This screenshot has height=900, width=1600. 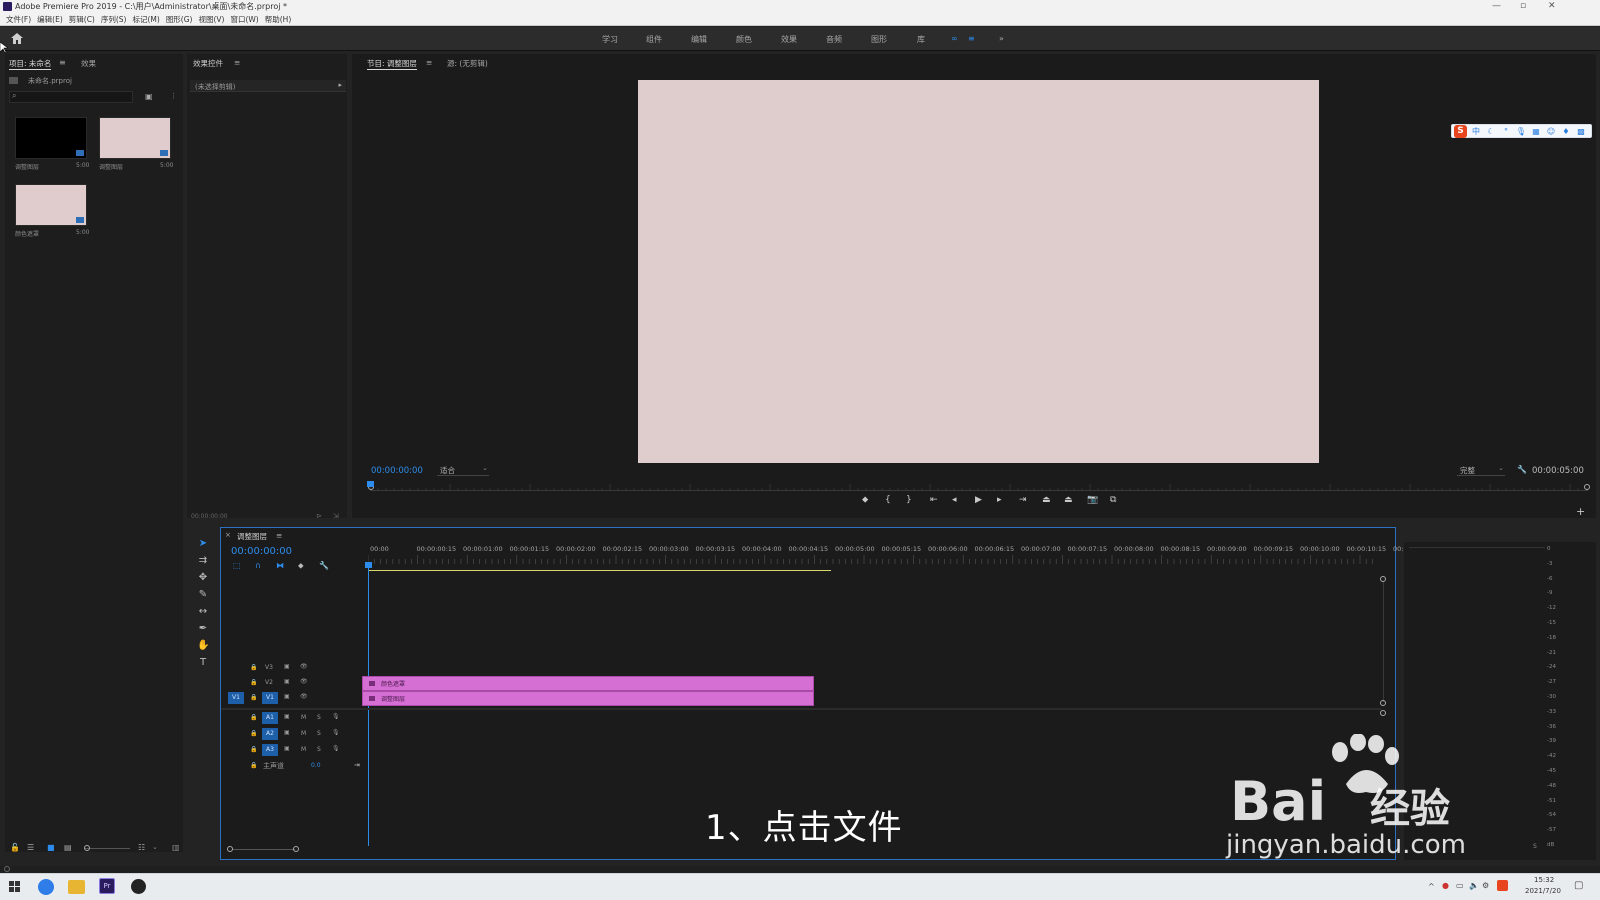 What do you see at coordinates (15, 847) in the screenshot?
I see `lock-icon: 🔓` at bounding box center [15, 847].